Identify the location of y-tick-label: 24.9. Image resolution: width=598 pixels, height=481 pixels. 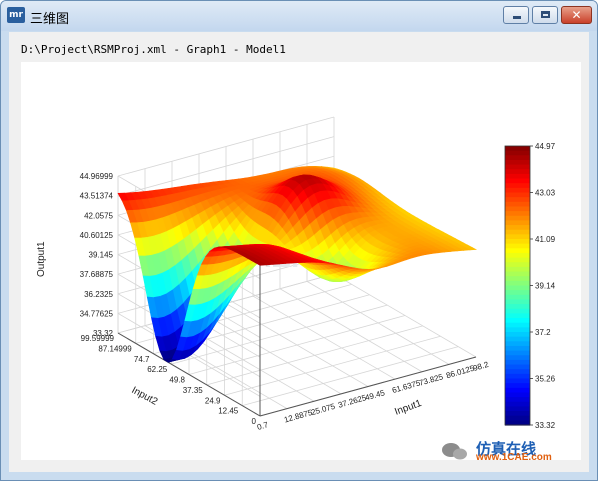
(213, 400).